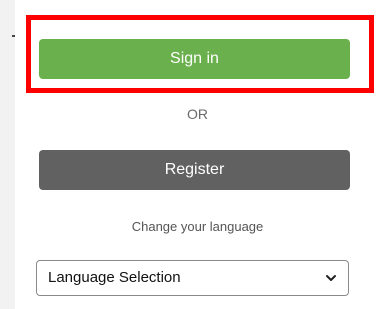 The width and height of the screenshot is (380, 309). Describe the element at coordinates (197, 226) in the screenshot. I see `change-language-label: Change your language` at that location.